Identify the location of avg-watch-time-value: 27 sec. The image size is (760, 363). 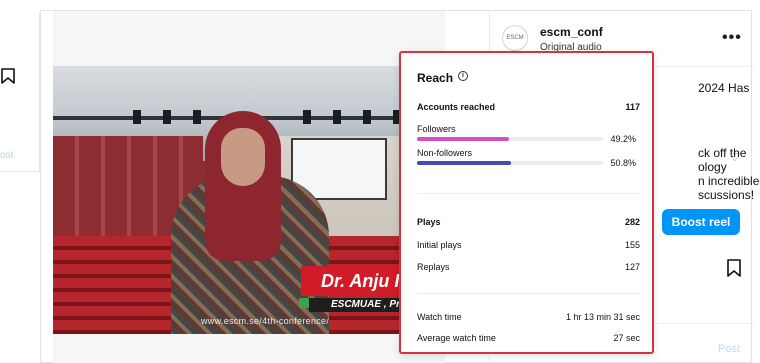
(626, 338).